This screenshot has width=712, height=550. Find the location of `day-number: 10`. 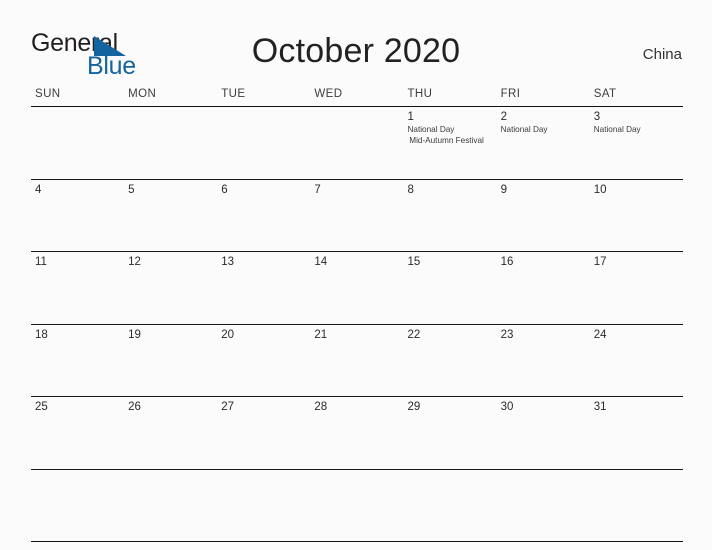

day-number: 10 is located at coordinates (600, 189).